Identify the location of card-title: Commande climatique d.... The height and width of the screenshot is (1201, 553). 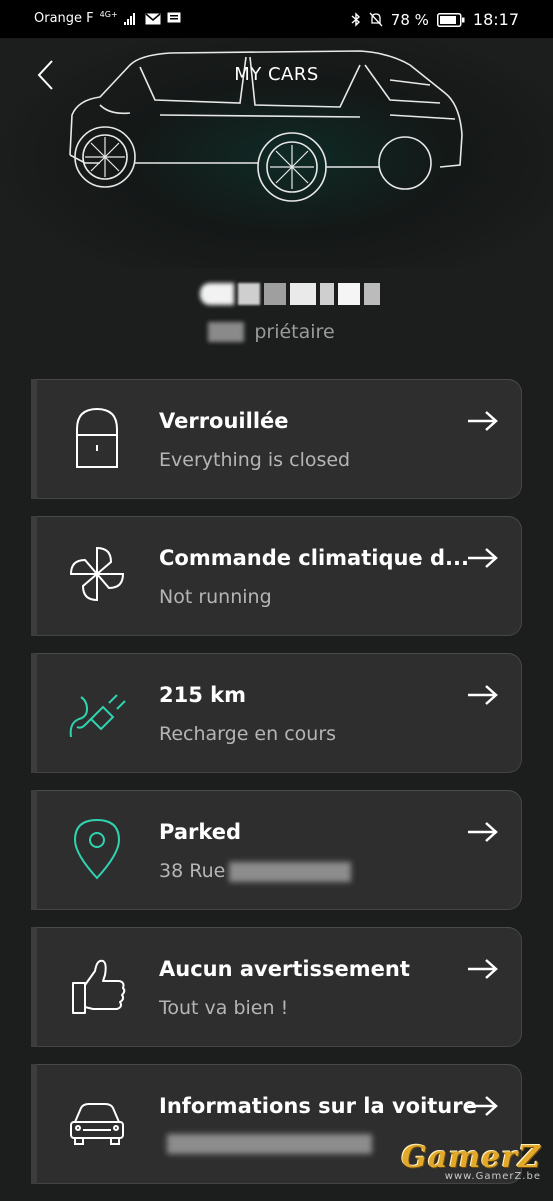
(314, 558).